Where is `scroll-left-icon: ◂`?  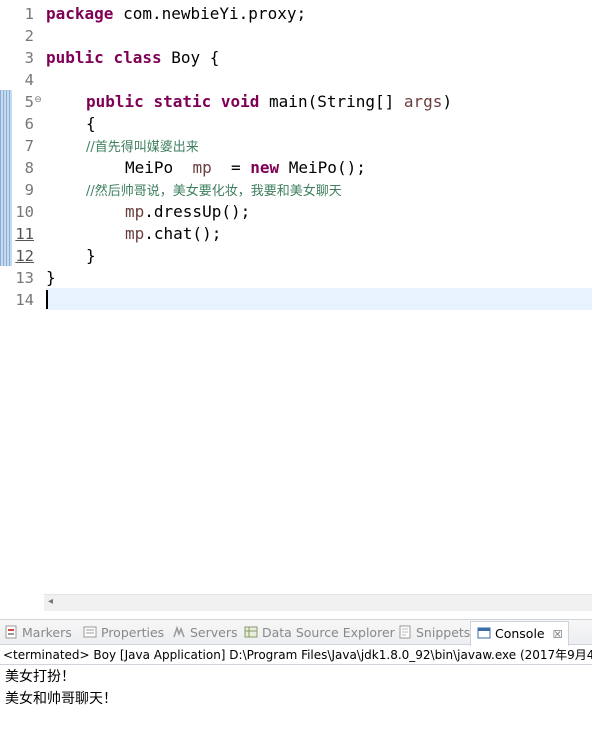
scroll-left-icon: ◂ is located at coordinates (50, 601).